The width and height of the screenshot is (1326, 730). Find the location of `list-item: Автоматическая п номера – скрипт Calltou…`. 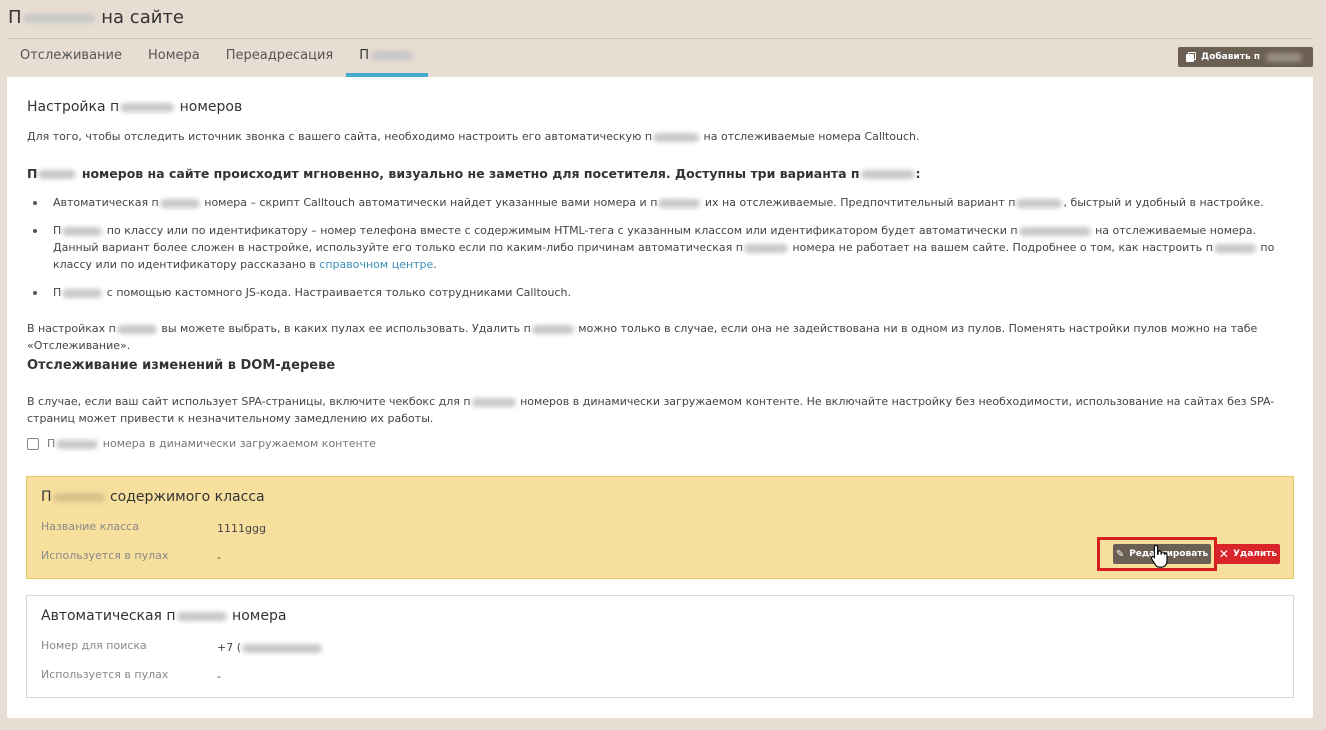

list-item: Автоматическая п номера – скрипт Calltou… is located at coordinates (659, 202).